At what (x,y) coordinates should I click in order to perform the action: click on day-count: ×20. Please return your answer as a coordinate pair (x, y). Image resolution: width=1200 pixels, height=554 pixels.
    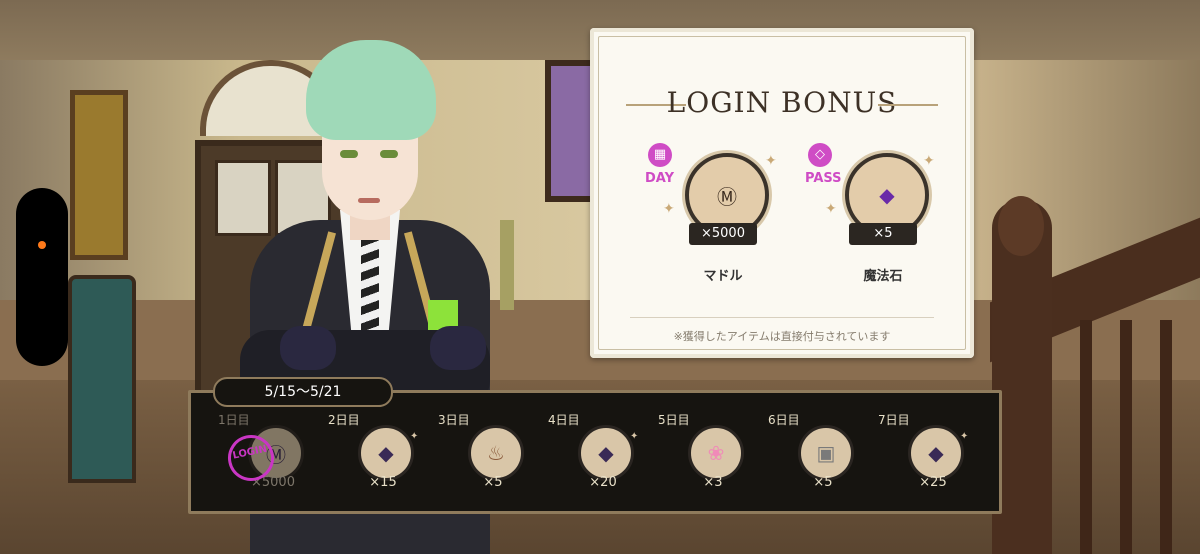
    Looking at the image, I should click on (603, 482).